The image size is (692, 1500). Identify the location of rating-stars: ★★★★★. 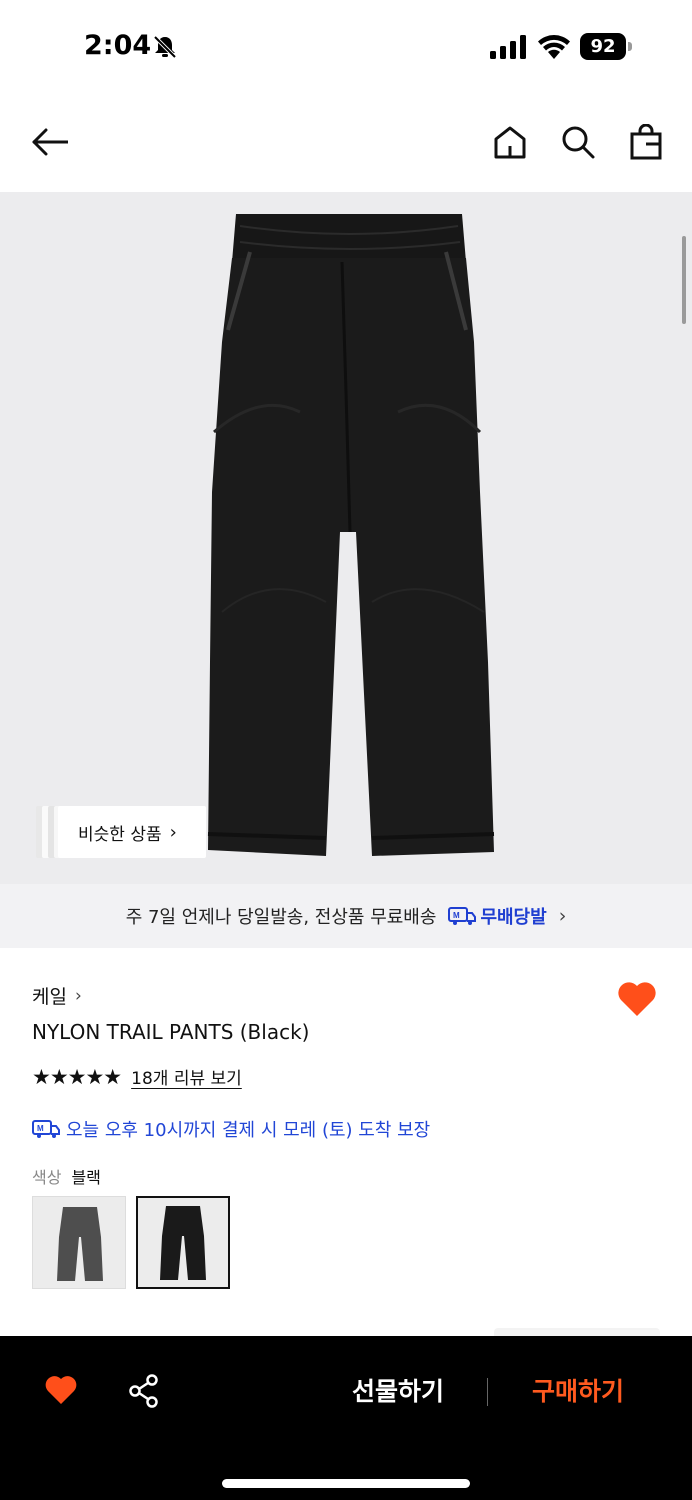
(77, 1076).